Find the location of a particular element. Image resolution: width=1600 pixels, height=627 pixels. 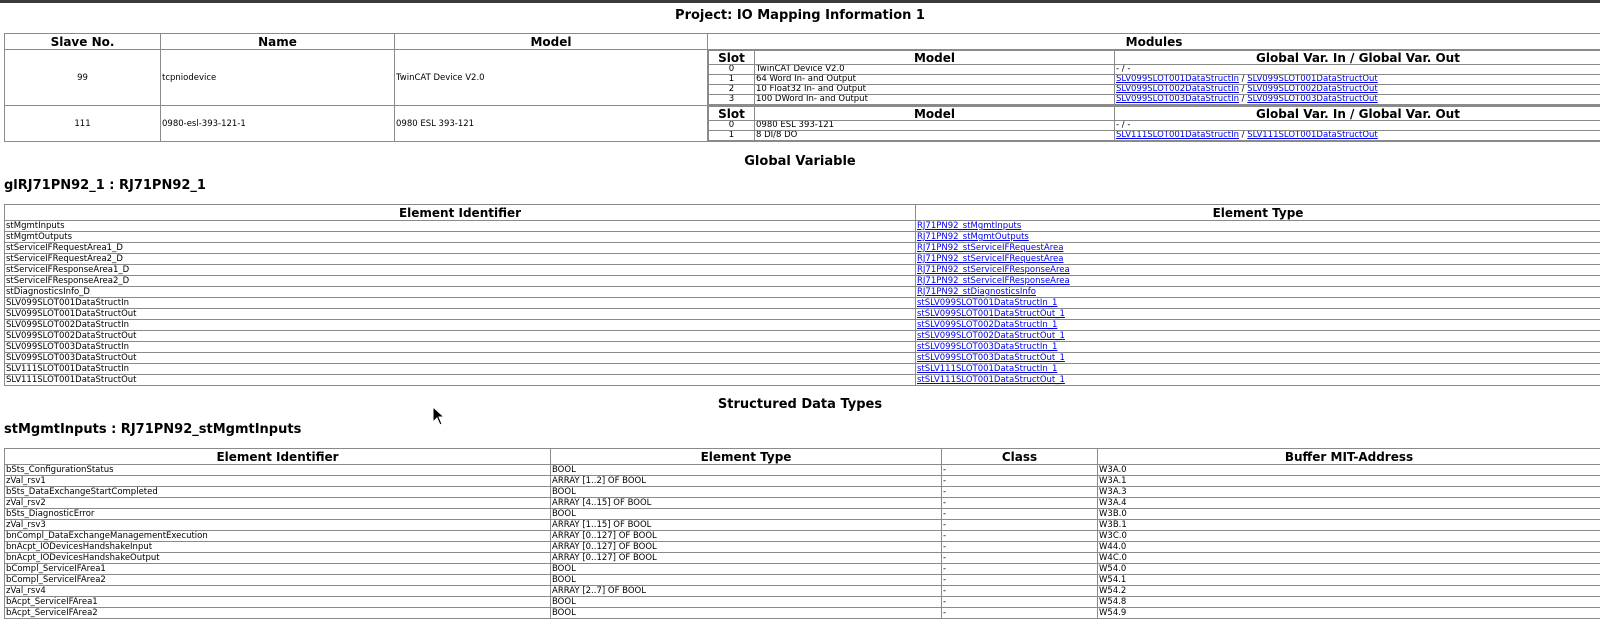

module-slot: 3 is located at coordinates (731, 99).